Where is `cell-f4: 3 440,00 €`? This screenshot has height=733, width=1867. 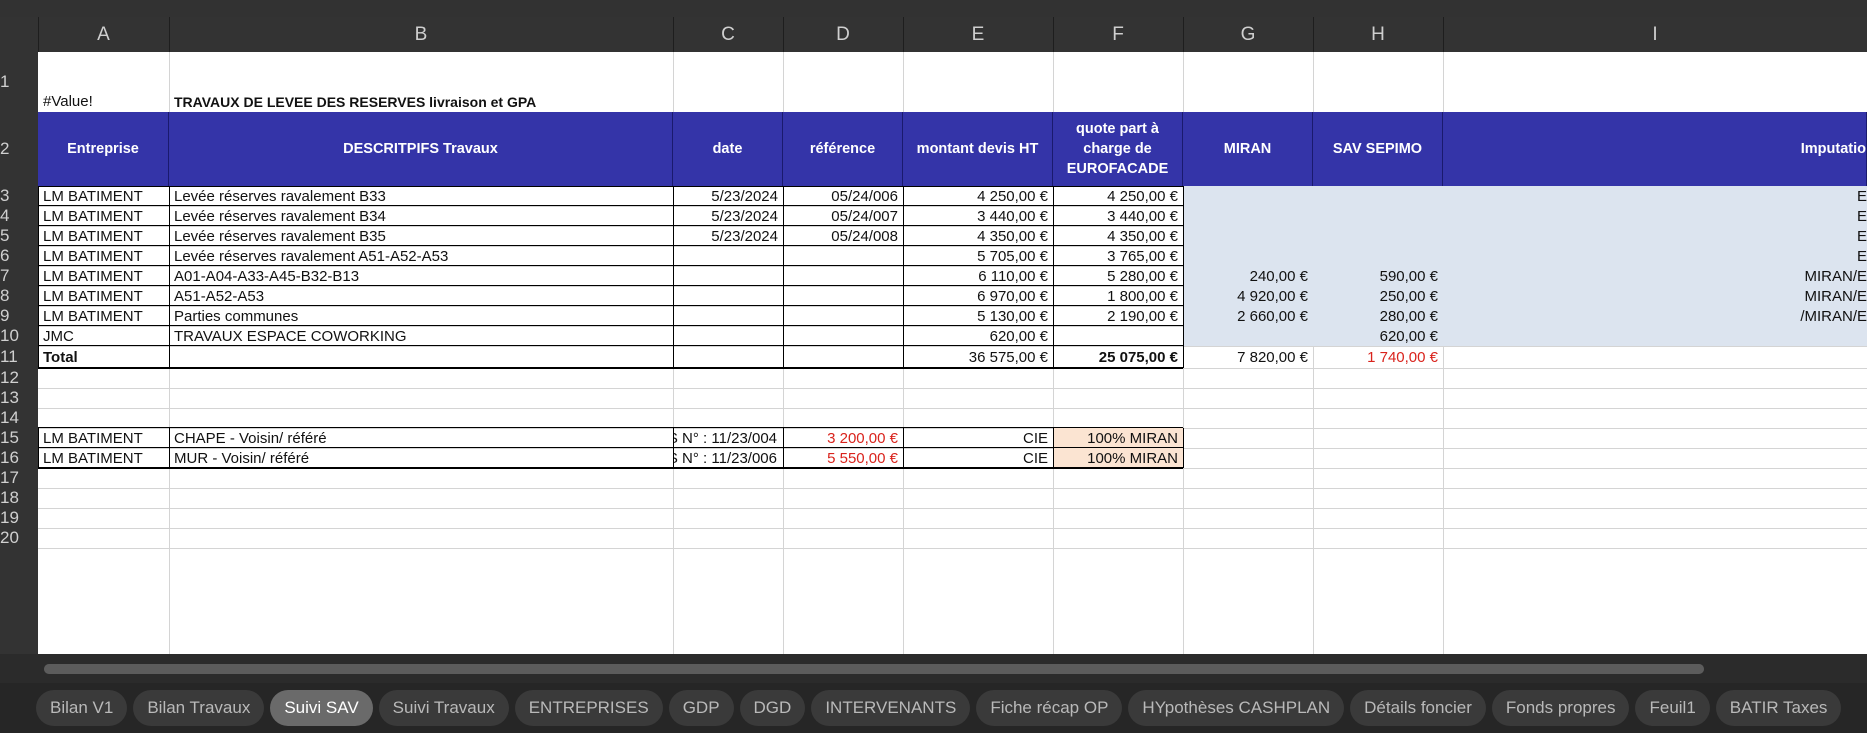
cell-f4: 3 440,00 € is located at coordinates (1118, 216).